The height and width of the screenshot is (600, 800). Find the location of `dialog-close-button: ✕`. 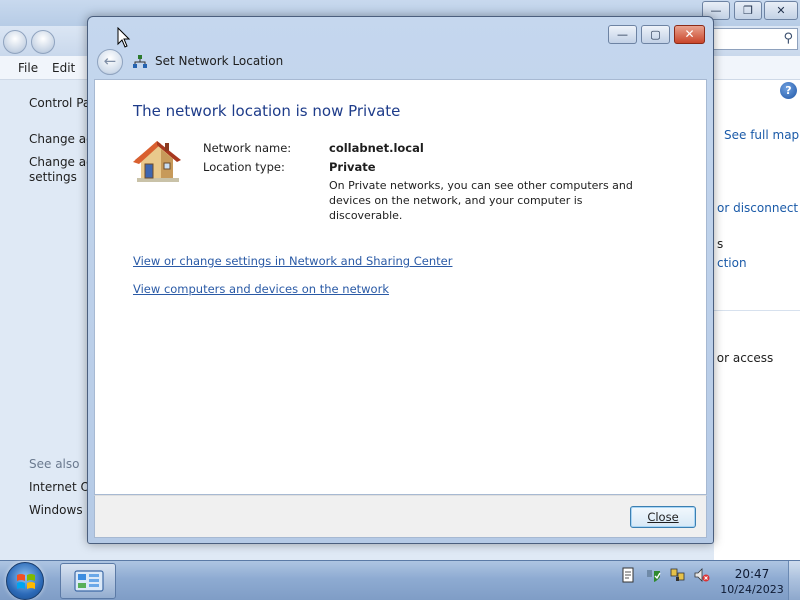

dialog-close-button: ✕ is located at coordinates (689, 34).